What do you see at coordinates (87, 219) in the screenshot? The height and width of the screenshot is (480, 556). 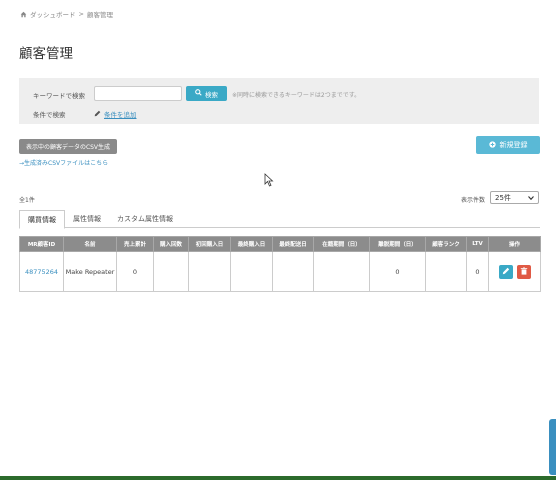 I see `tab-attribute-info: 属性情報` at bounding box center [87, 219].